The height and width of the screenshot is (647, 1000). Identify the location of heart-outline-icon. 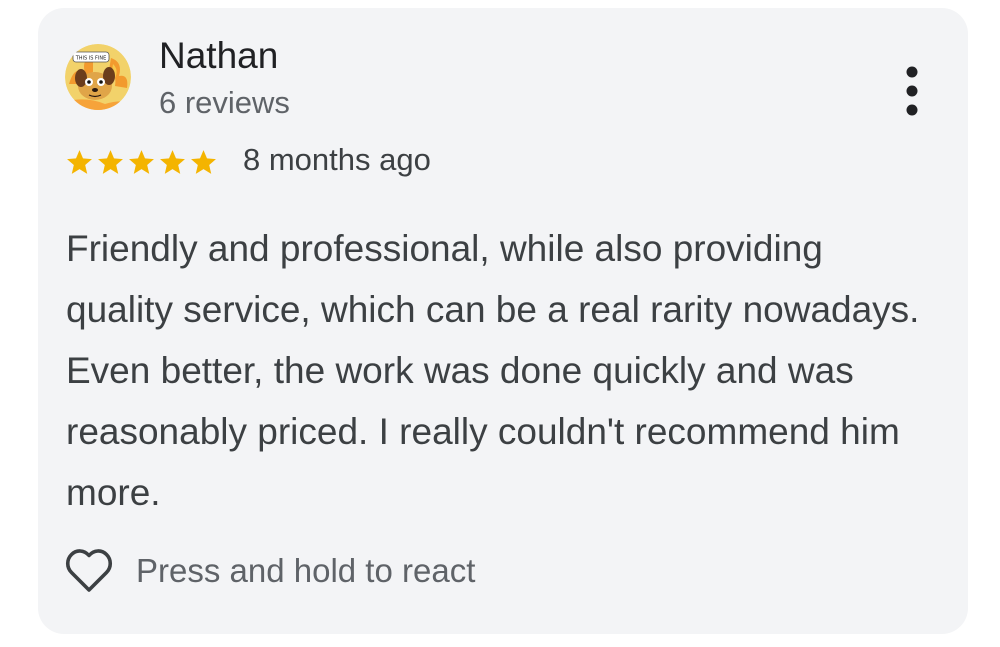
(89, 570).